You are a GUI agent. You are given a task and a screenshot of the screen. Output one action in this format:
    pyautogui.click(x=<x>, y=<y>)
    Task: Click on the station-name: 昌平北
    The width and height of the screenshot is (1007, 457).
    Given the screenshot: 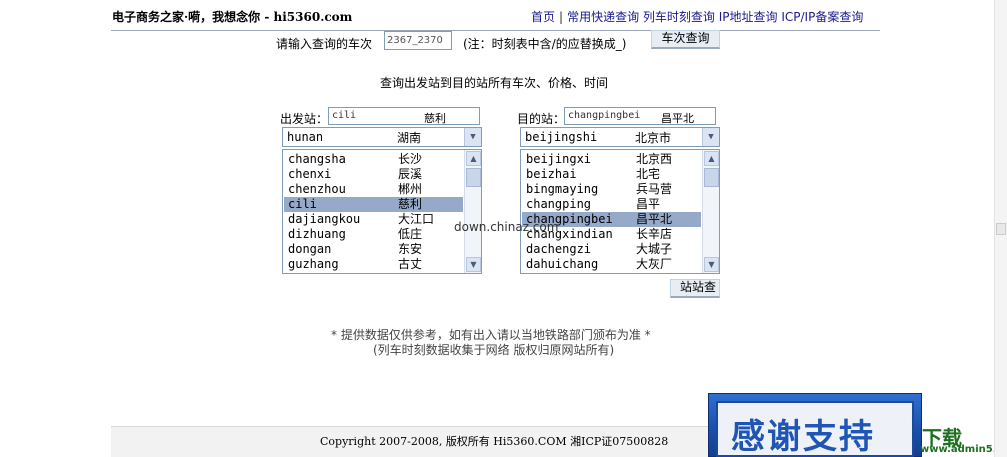 What is the action you would take?
    pyautogui.click(x=654, y=219)
    